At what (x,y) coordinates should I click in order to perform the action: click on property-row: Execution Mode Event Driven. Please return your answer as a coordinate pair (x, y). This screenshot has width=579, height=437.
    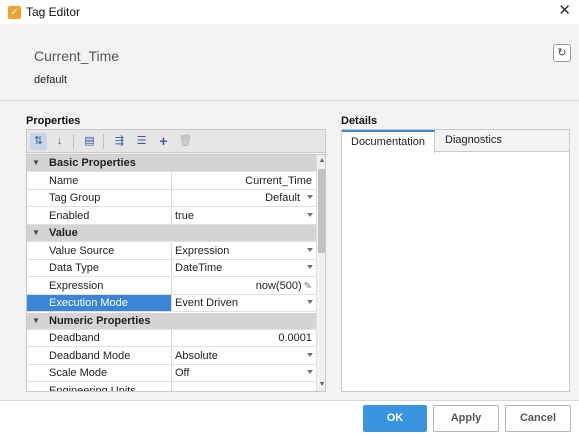
    Looking at the image, I should click on (171, 303).